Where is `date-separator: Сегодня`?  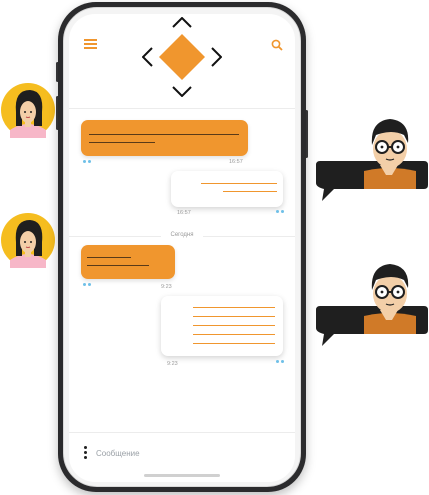
date-separator: Сегодня is located at coordinates (182, 236).